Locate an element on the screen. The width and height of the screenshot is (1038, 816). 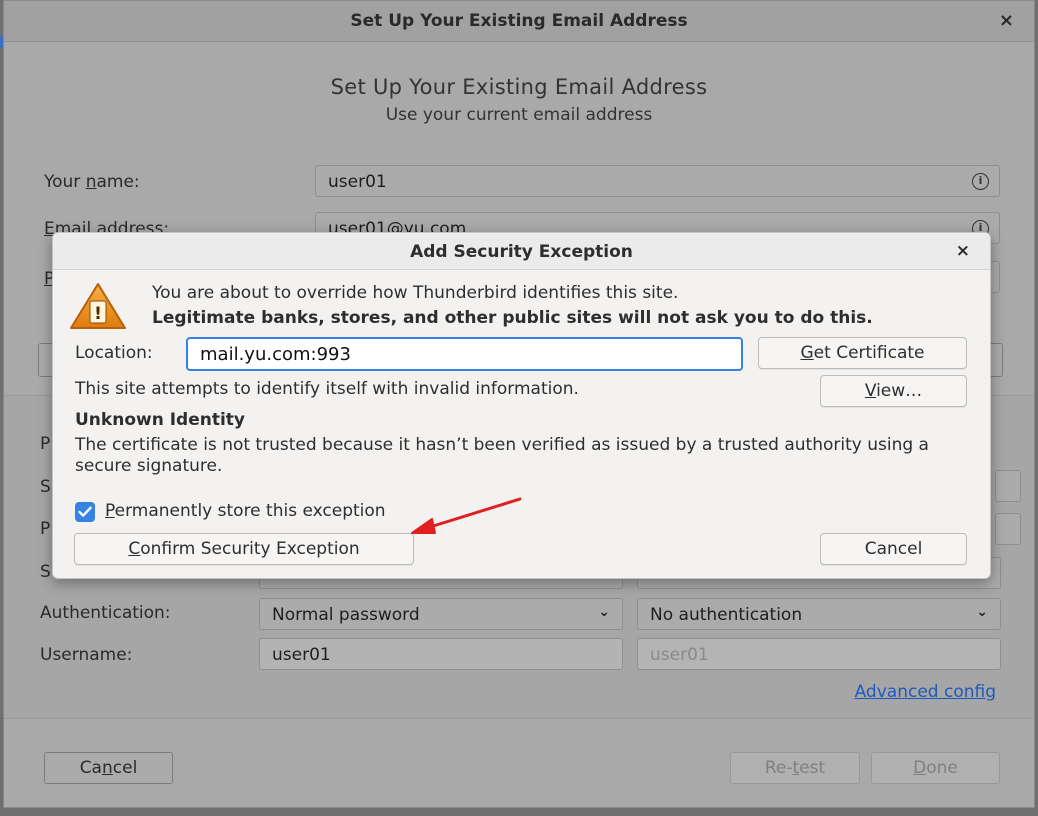
window-titlebar: Set Up Your Existing Email Address × is located at coordinates (519, 21).